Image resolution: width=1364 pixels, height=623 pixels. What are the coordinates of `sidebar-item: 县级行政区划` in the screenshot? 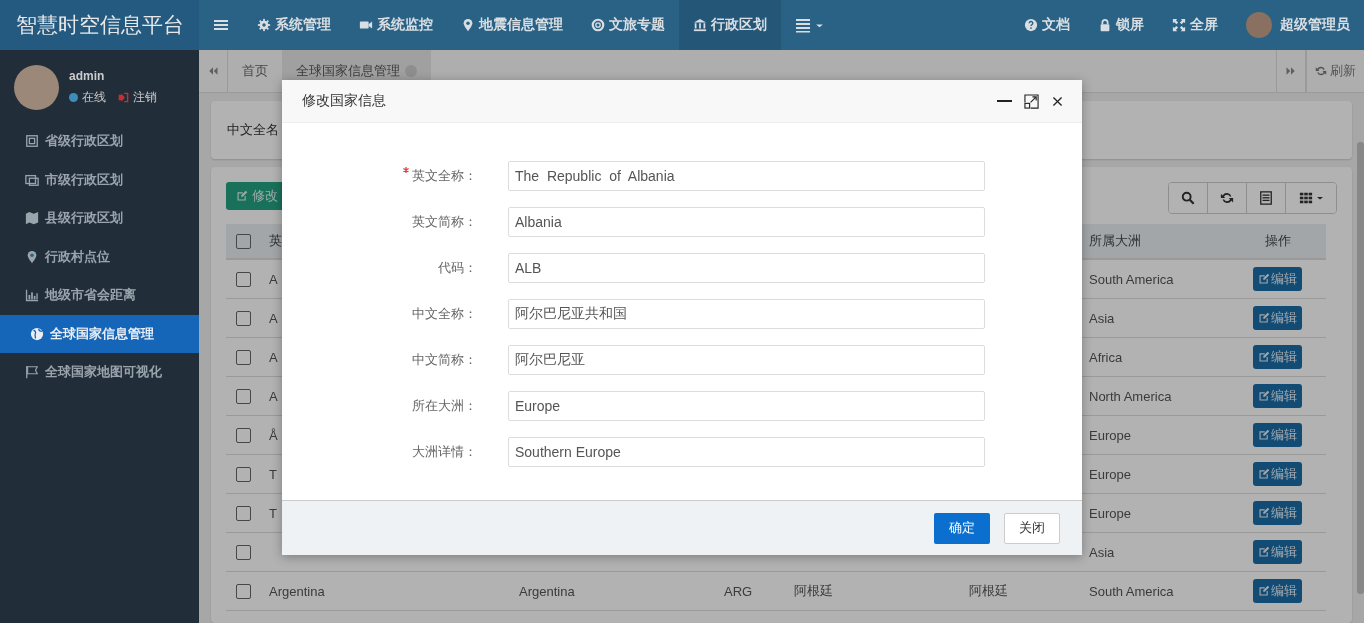 It's located at (99, 218).